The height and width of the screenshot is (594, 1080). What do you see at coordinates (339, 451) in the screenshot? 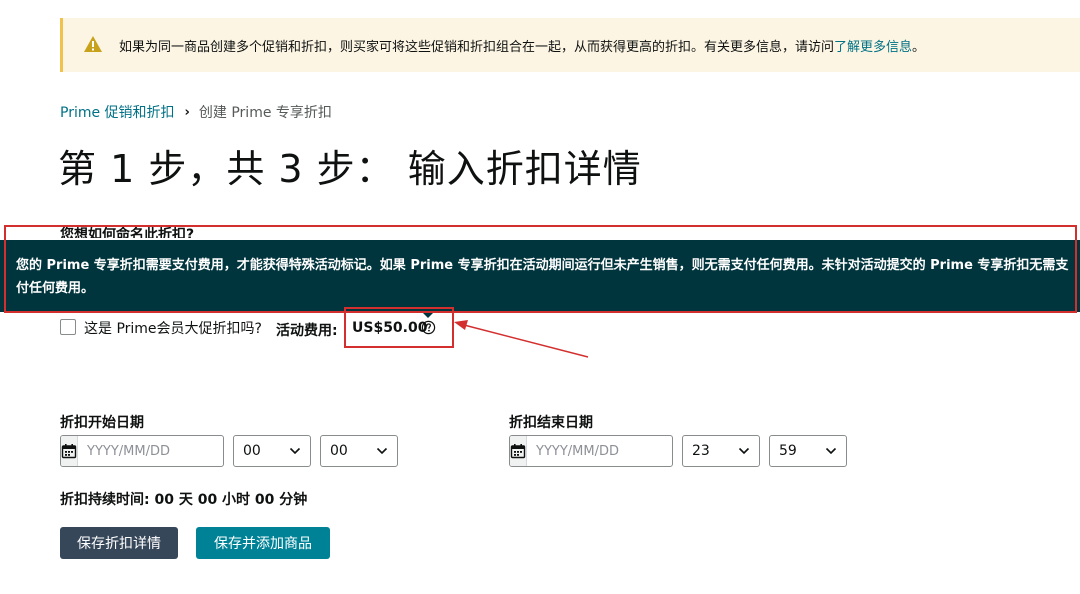
I see `start-minute-value: 00` at bounding box center [339, 451].